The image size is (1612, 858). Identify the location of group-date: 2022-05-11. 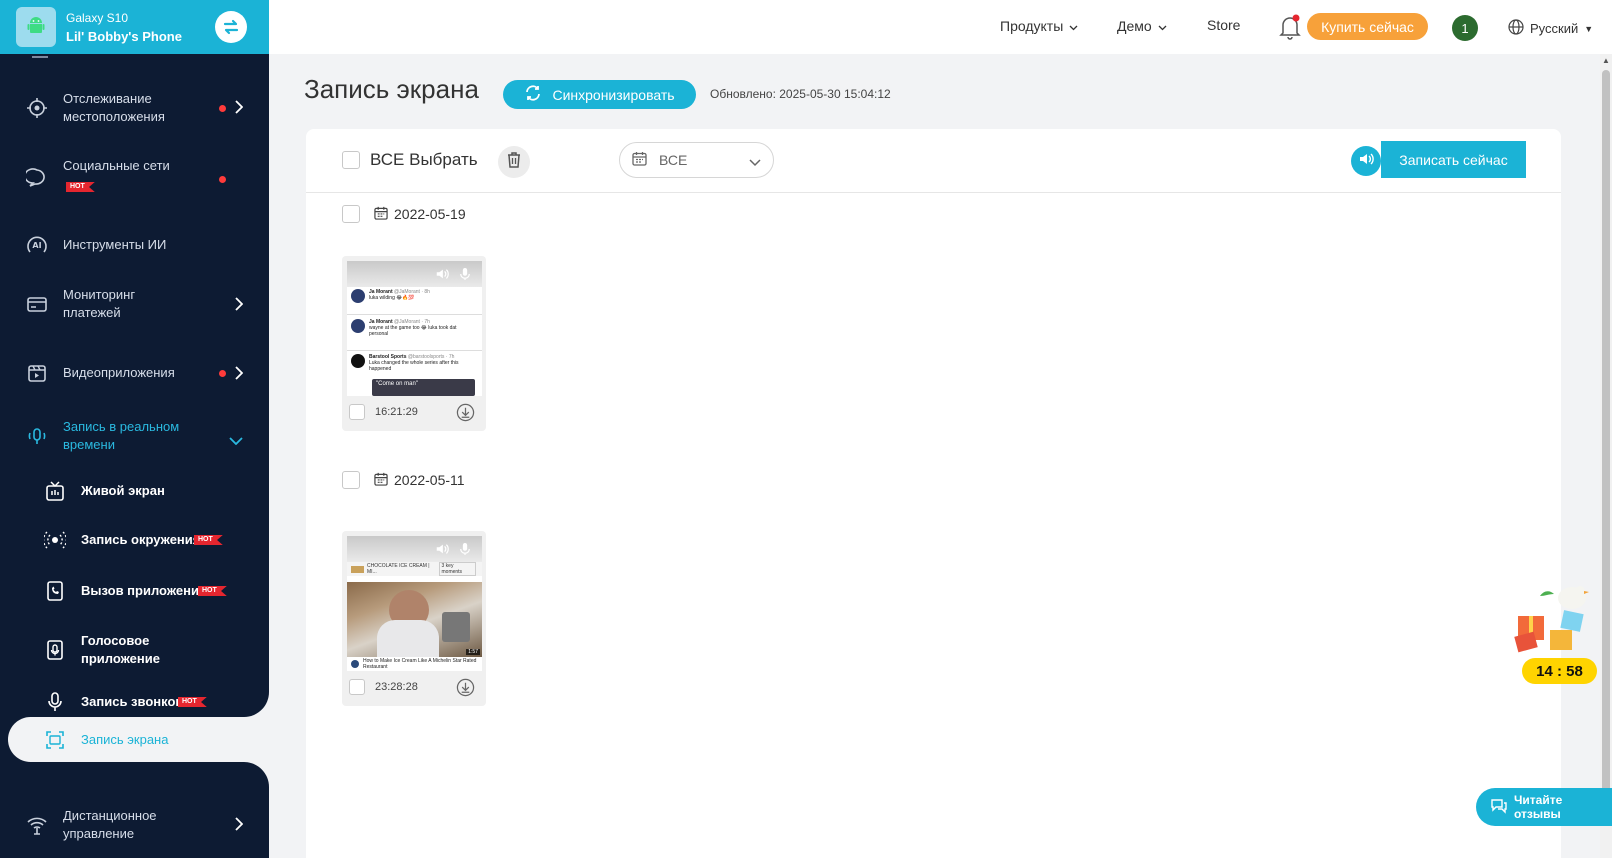
(429, 480).